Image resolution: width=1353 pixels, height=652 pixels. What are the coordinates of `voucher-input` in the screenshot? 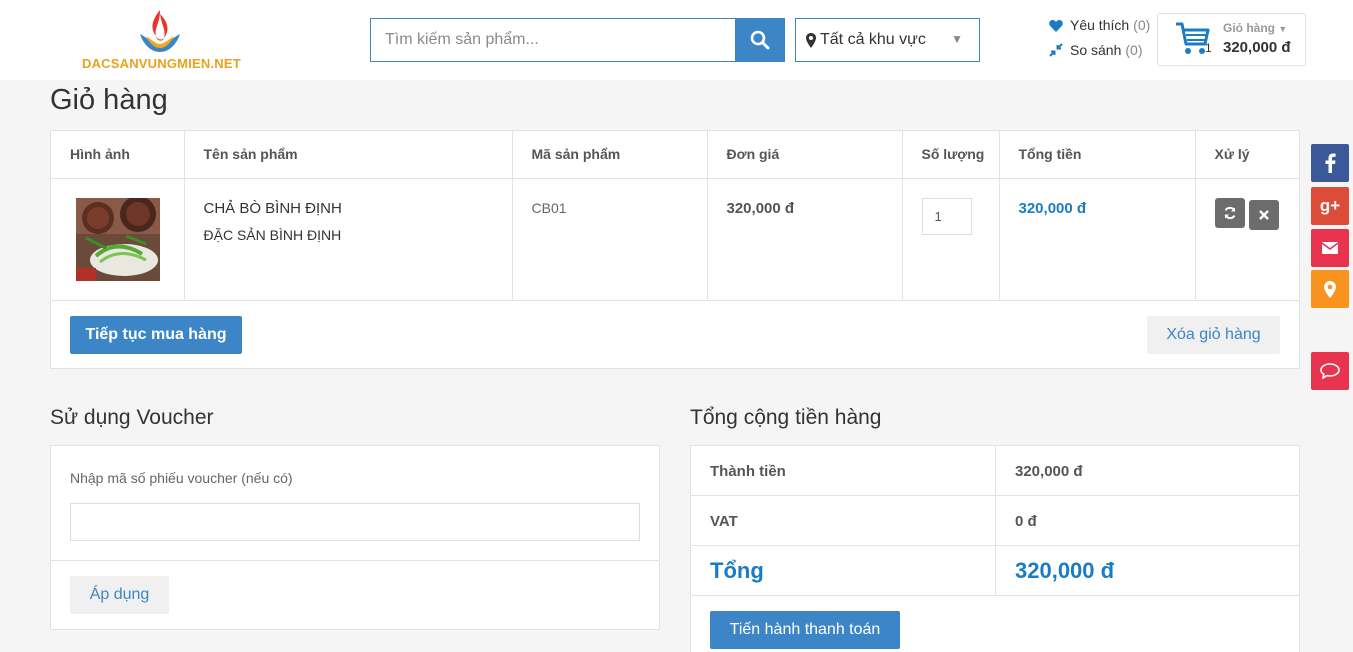 It's located at (355, 522).